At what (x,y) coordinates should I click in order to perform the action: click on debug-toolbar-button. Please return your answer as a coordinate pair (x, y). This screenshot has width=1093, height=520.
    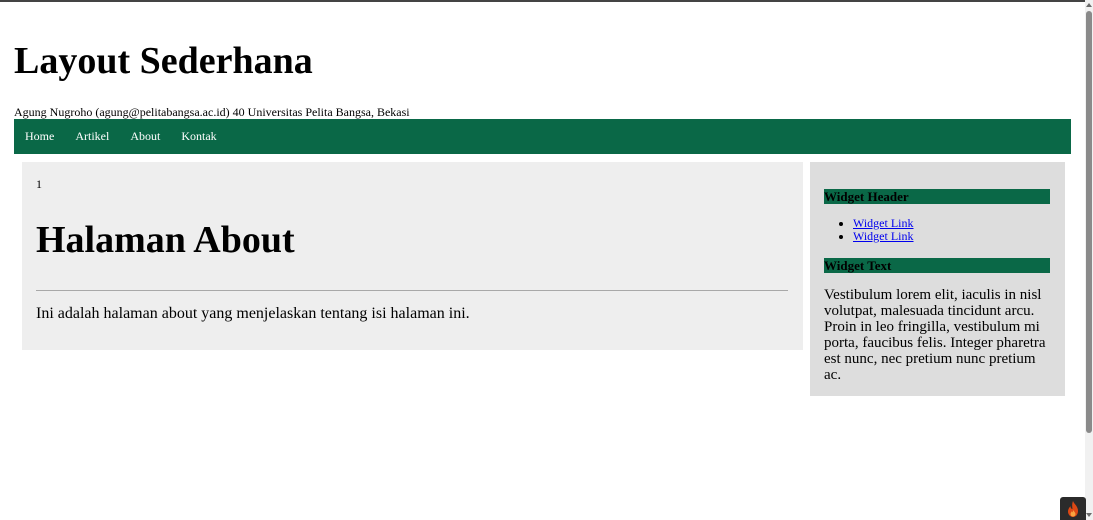
    Looking at the image, I should click on (1073, 508).